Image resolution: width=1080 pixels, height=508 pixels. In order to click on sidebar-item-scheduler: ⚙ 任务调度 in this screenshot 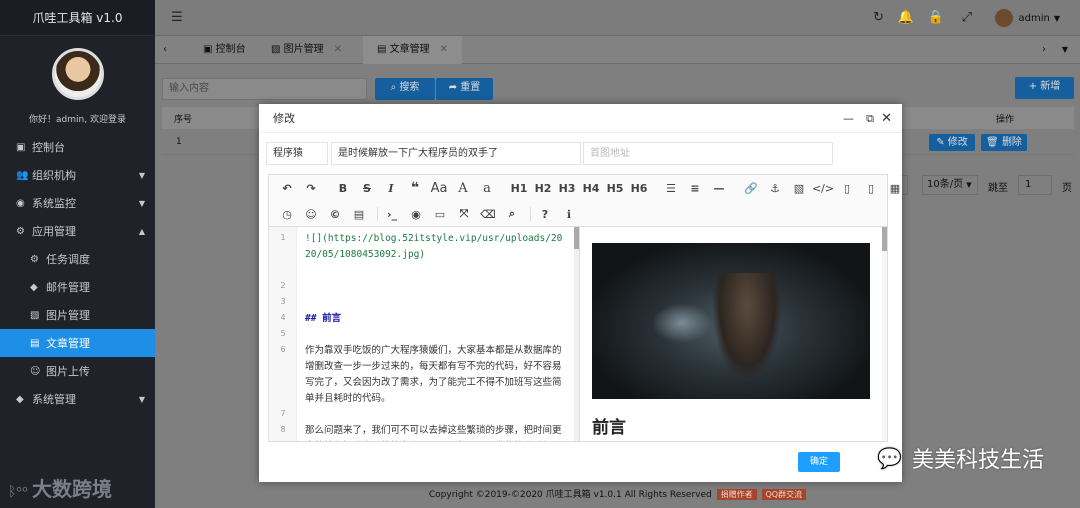, I will do `click(77, 259)`.